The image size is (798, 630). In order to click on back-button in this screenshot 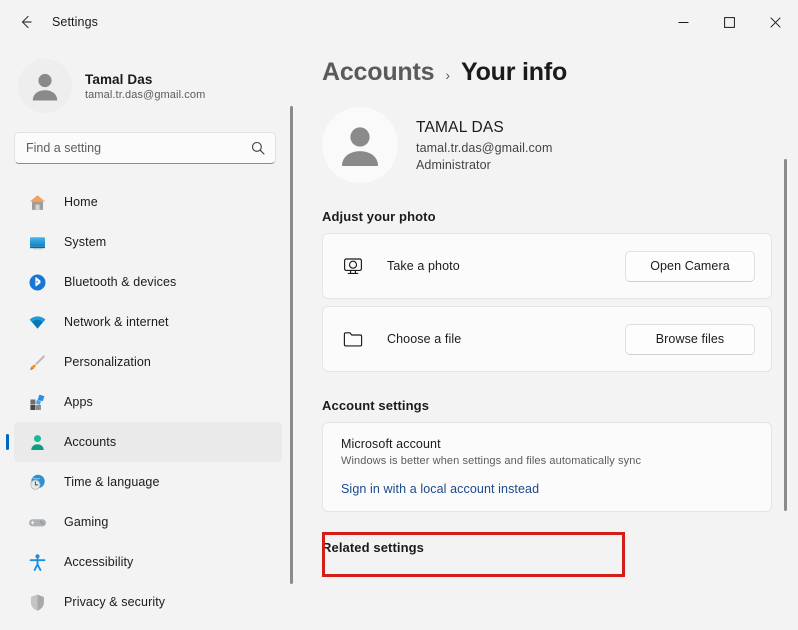, I will do `click(26, 22)`.